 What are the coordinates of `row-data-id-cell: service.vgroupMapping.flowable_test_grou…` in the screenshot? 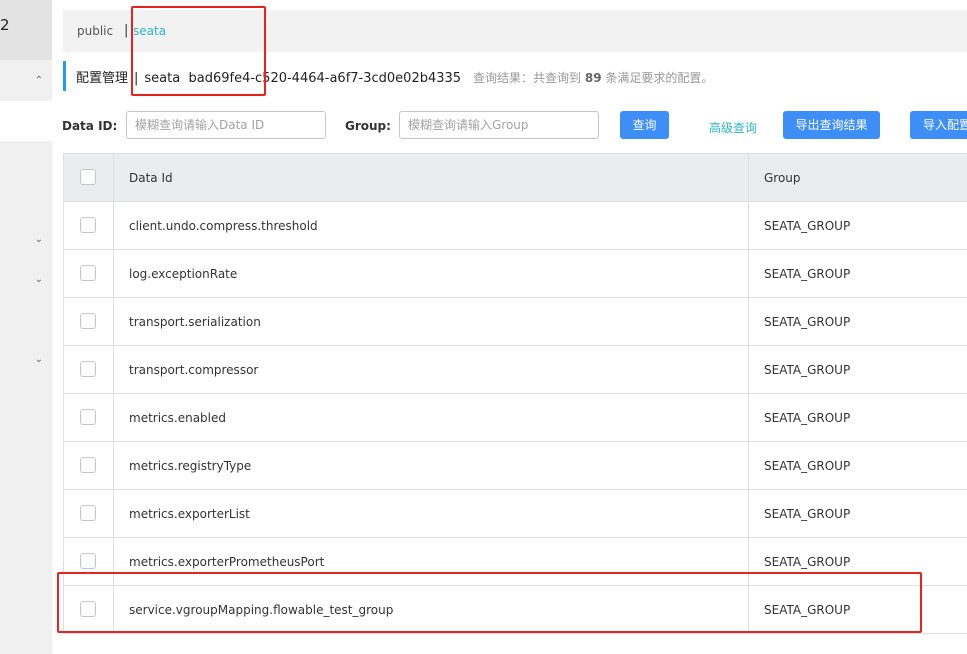 It's located at (431, 609).